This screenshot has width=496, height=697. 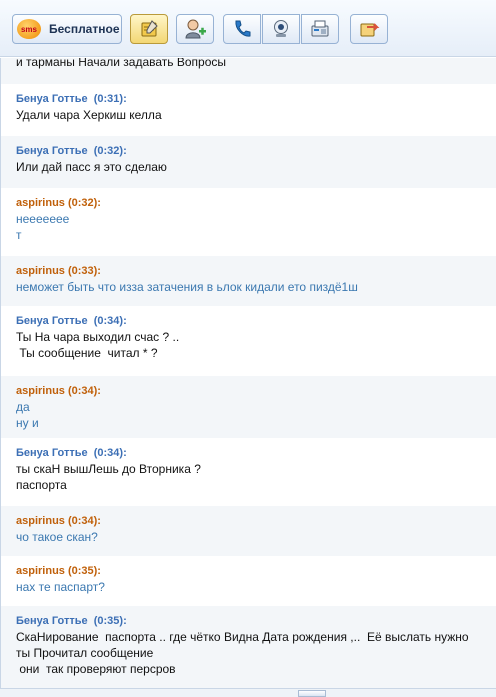 I want to click on message-text: ну и, so click(x=27, y=423).